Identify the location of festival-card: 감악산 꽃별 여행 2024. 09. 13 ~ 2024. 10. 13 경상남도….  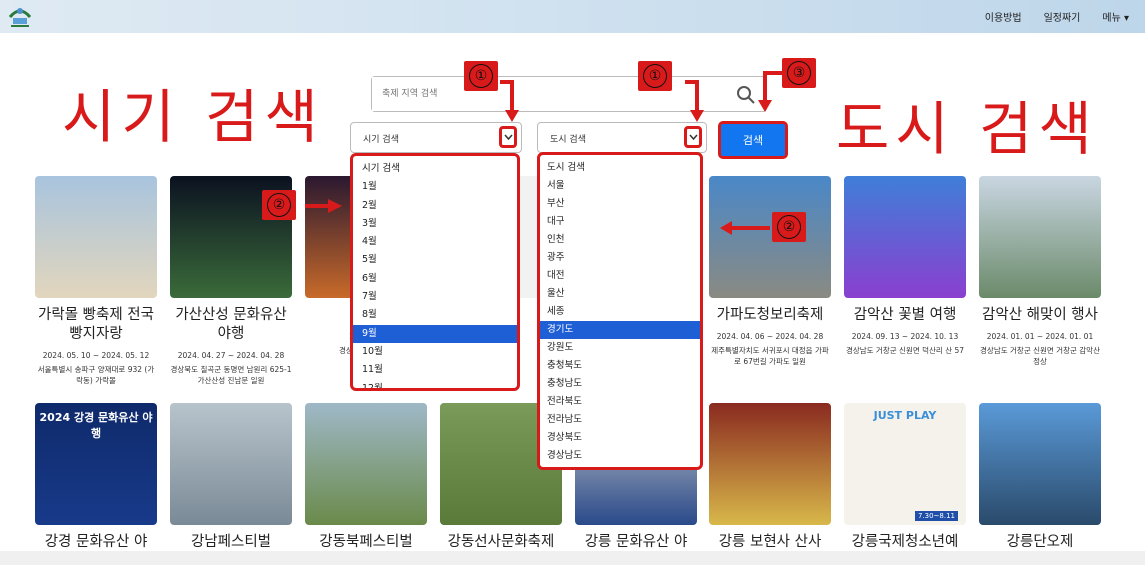
(905, 266).